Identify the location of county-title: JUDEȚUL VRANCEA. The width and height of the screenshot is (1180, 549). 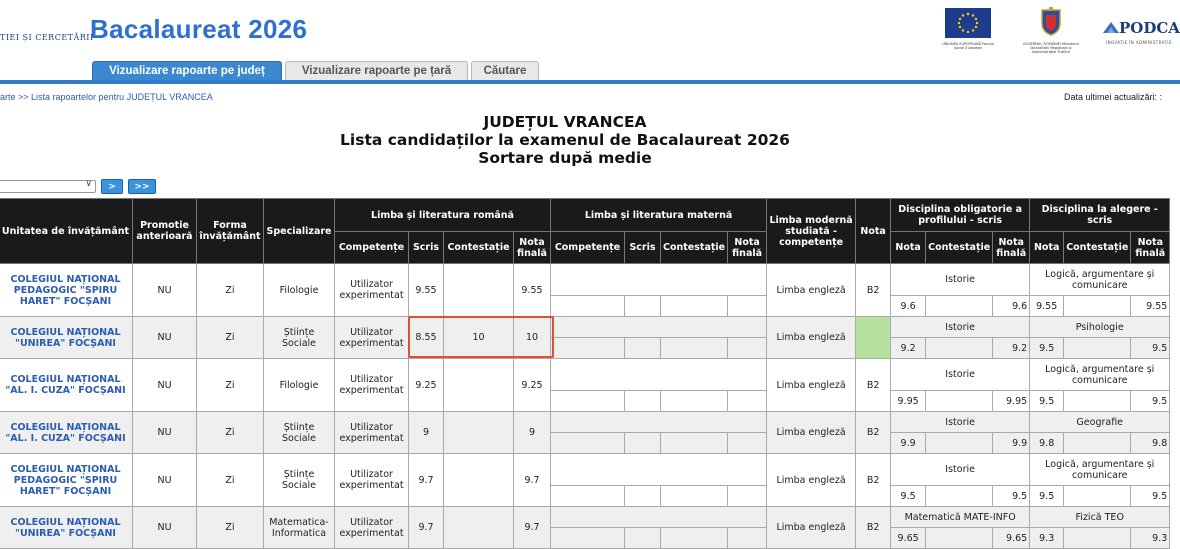
(565, 122).